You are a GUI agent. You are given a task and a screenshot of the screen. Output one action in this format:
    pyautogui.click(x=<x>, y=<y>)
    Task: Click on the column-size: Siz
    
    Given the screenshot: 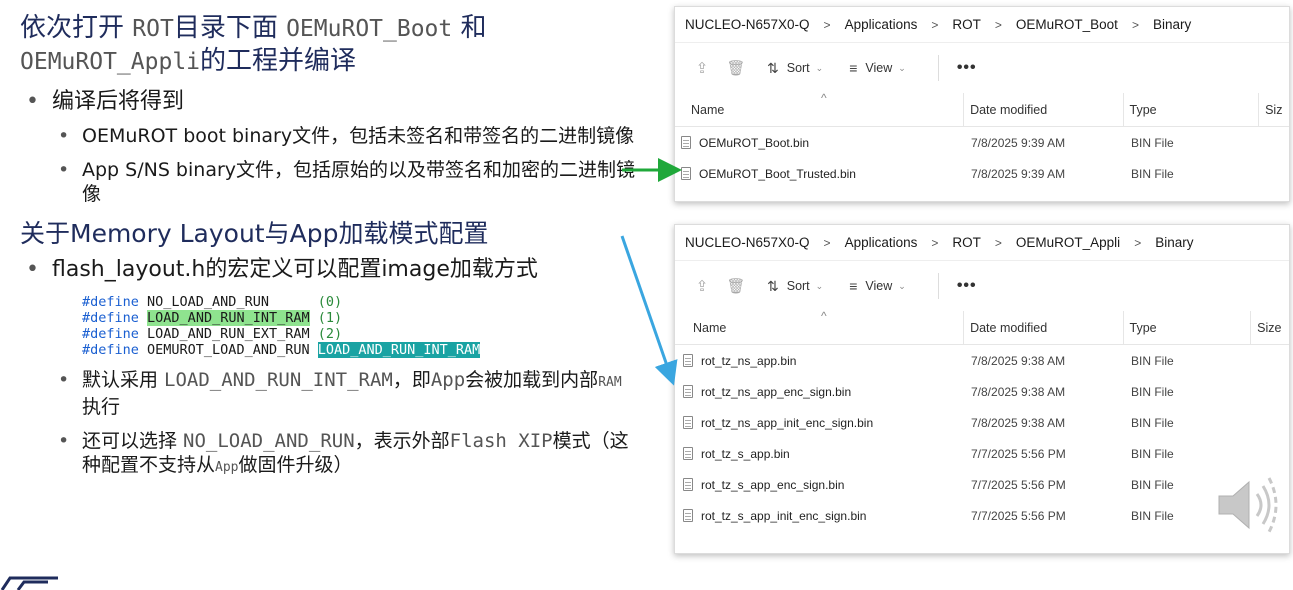 What is the action you would take?
    pyautogui.click(x=1274, y=109)
    